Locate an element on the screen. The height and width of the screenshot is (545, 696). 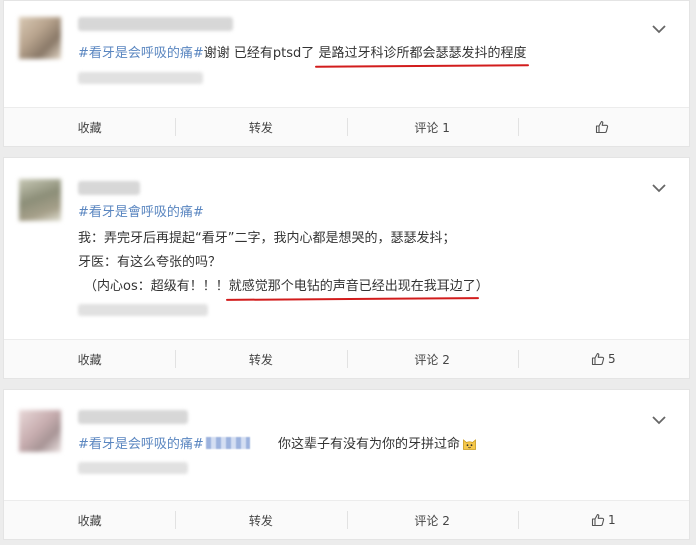
like-count: 1 is located at coordinates (612, 520).